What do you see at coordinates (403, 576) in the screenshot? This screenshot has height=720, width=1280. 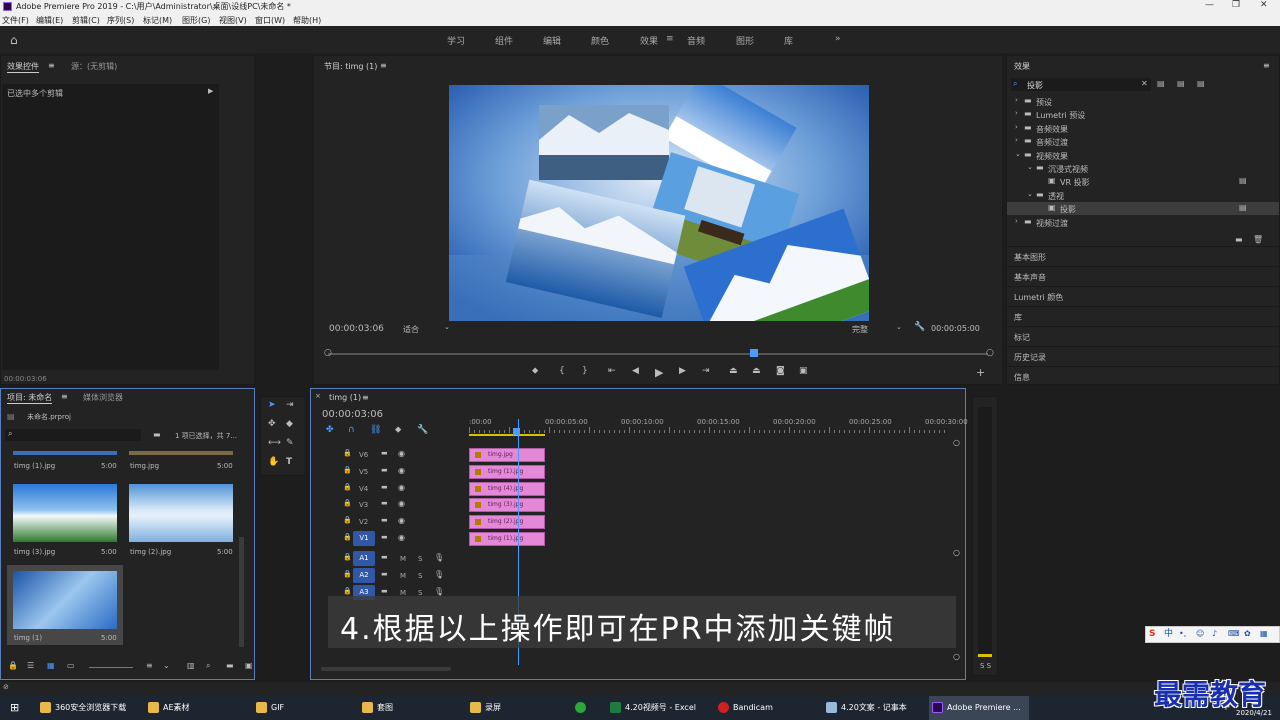 I see `mute-button: M` at bounding box center [403, 576].